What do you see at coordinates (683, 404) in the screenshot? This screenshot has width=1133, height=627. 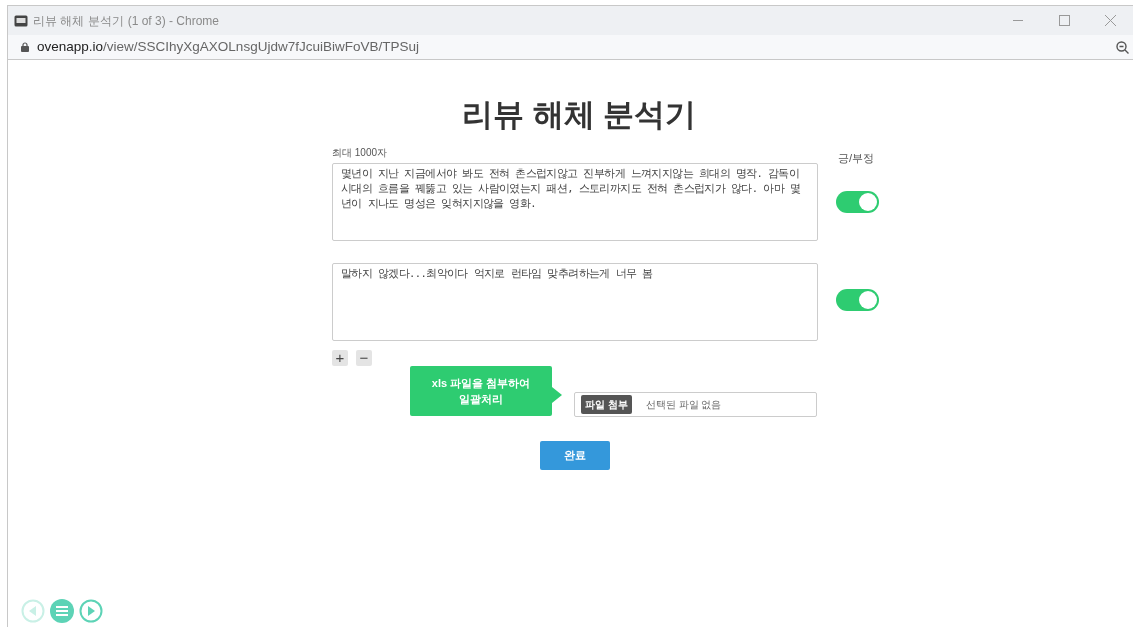 I see `file-status-text: 선택된 파일 없음` at bounding box center [683, 404].